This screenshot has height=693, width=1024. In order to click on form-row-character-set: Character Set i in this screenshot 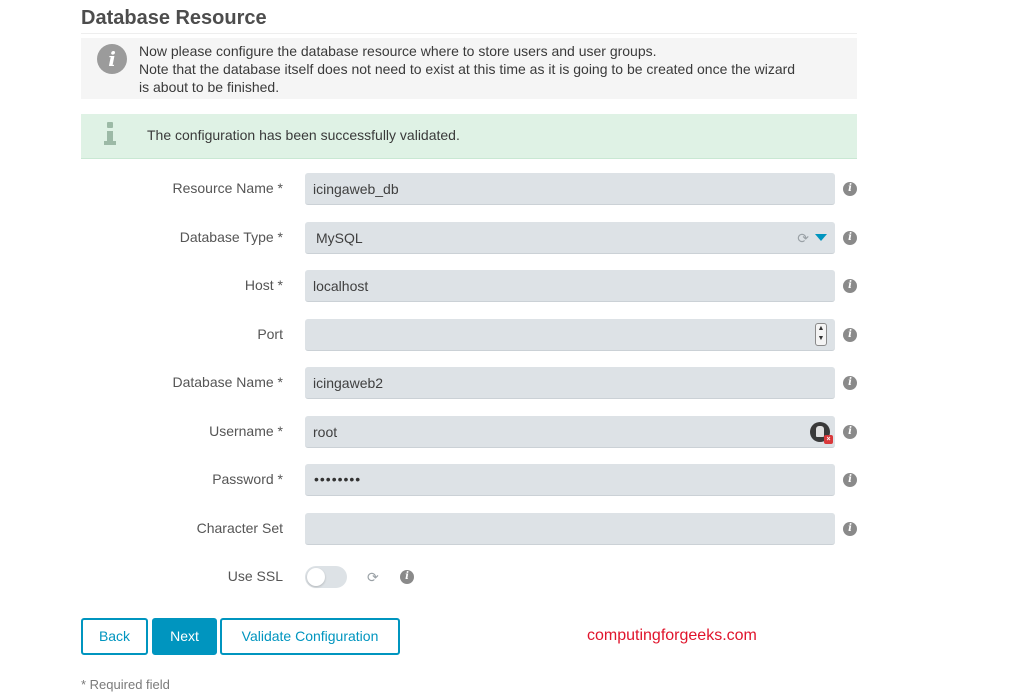, I will do `click(512, 529)`.